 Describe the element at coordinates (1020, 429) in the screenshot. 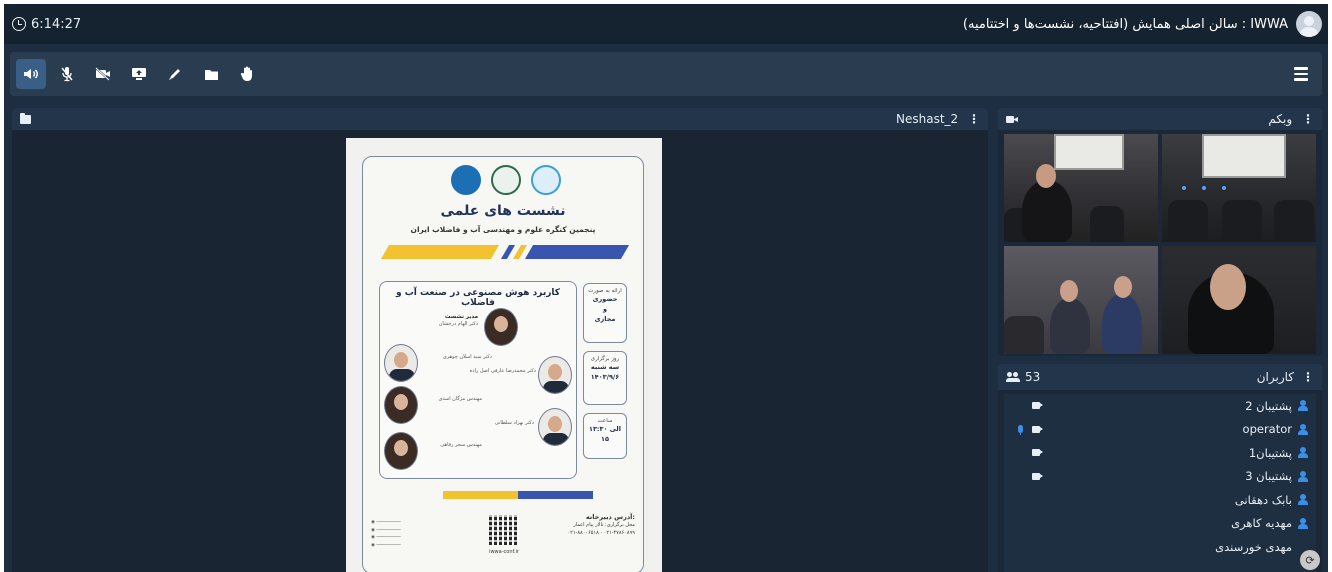

I see `microphone-on-icon` at that location.